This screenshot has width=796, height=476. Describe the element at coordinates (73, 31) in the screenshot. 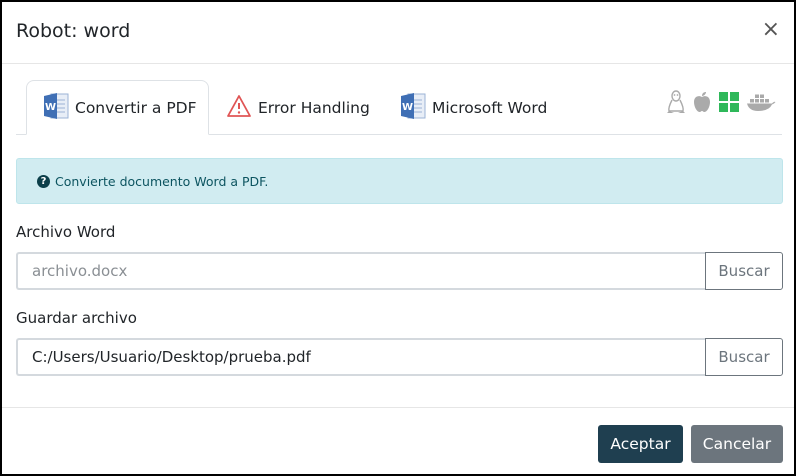

I see `dialog-title: Robot: word` at that location.